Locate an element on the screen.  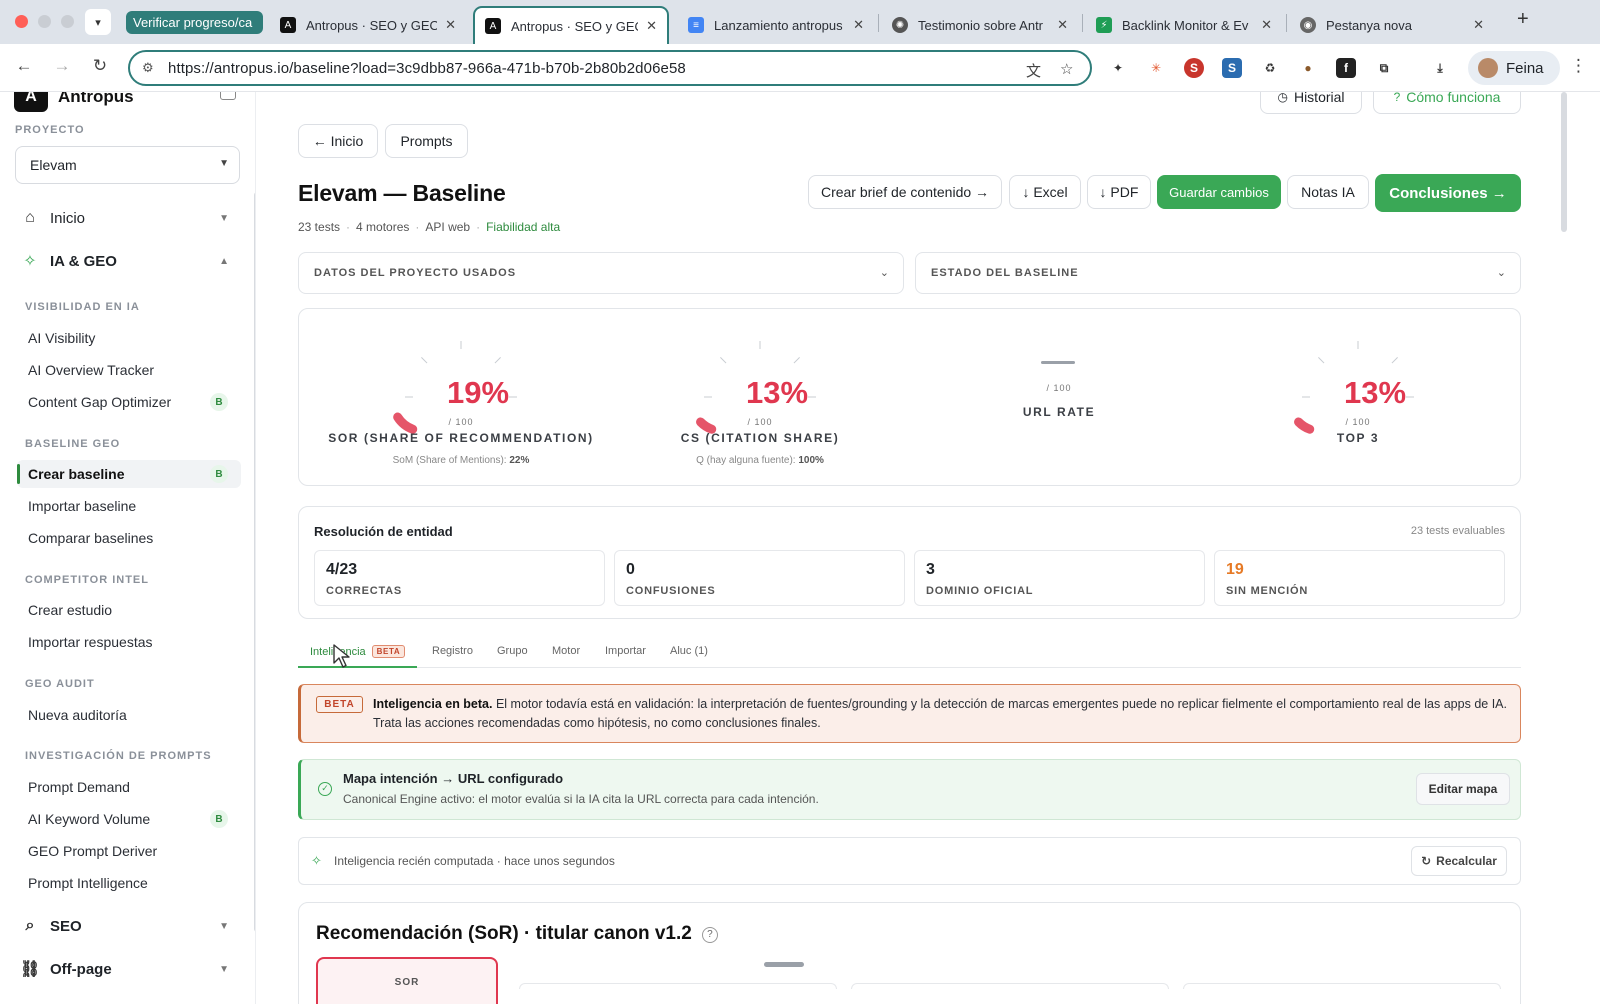
sidebar-item-nueva-auditoria: Nueva auditoría is located at coordinates (129, 715).